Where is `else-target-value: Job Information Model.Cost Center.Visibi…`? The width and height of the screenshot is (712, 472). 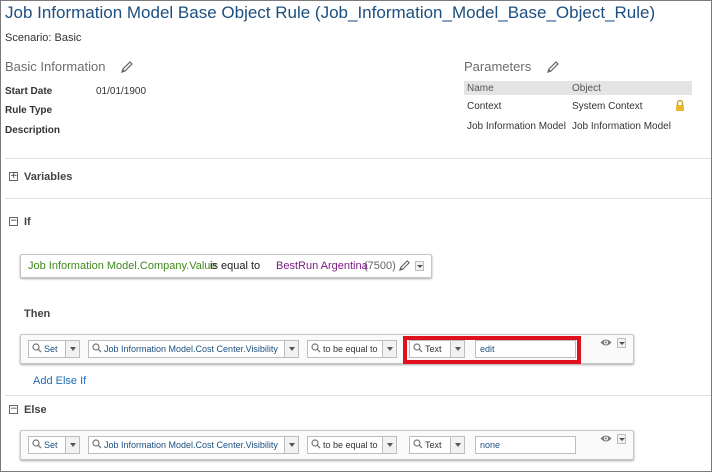
else-target-value: Job Information Model.Cost Center.Visibi… is located at coordinates (191, 445).